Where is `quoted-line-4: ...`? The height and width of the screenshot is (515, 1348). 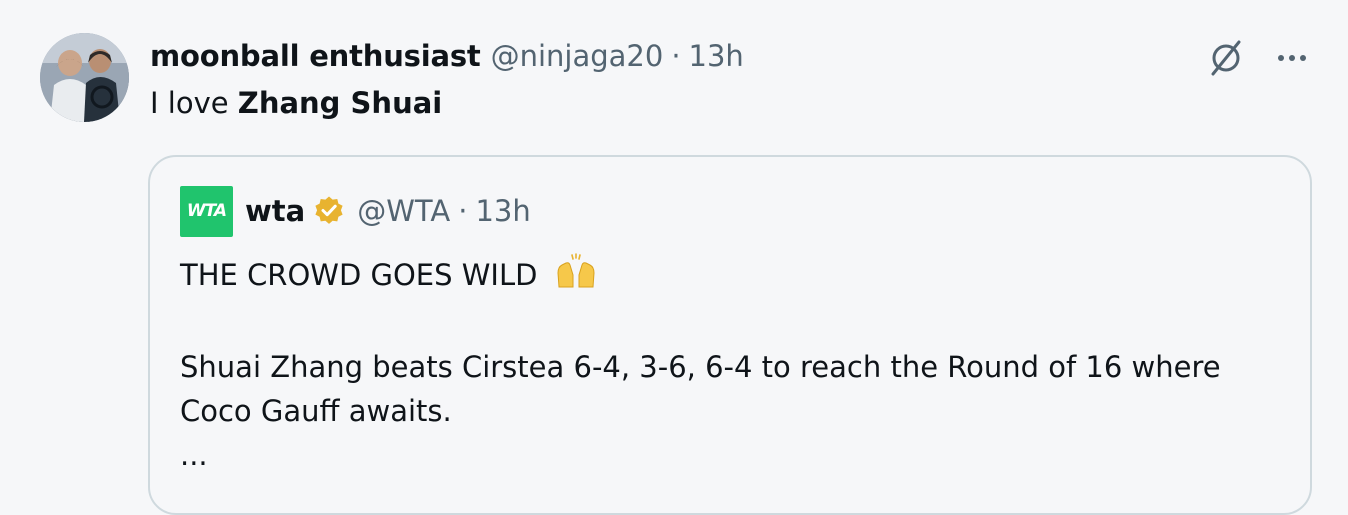
quoted-line-4: ... is located at coordinates (194, 455).